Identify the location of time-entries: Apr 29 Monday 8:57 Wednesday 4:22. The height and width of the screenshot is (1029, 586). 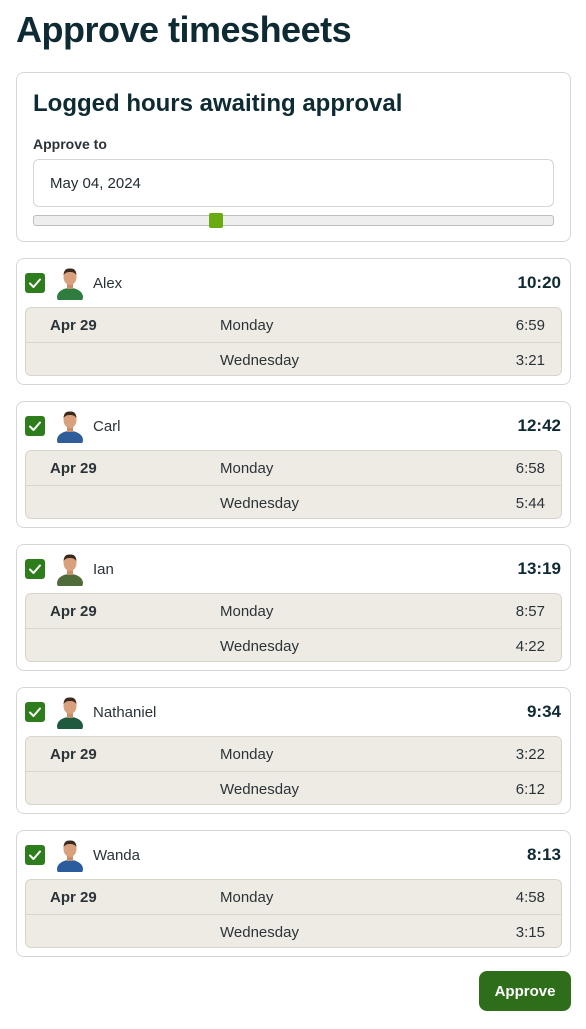
(293, 627).